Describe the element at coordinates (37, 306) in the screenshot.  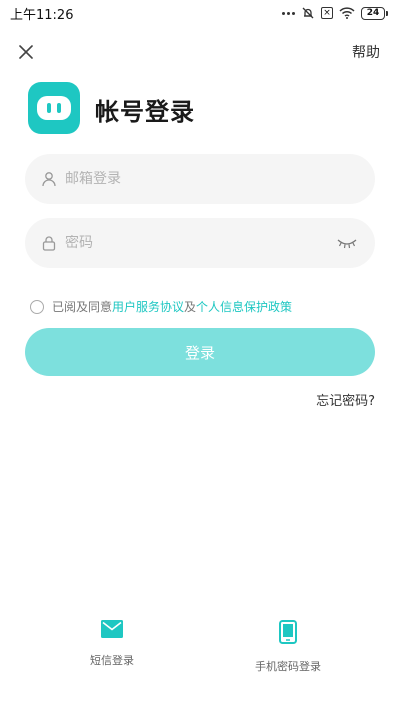
I see `agreement-checkbox` at that location.